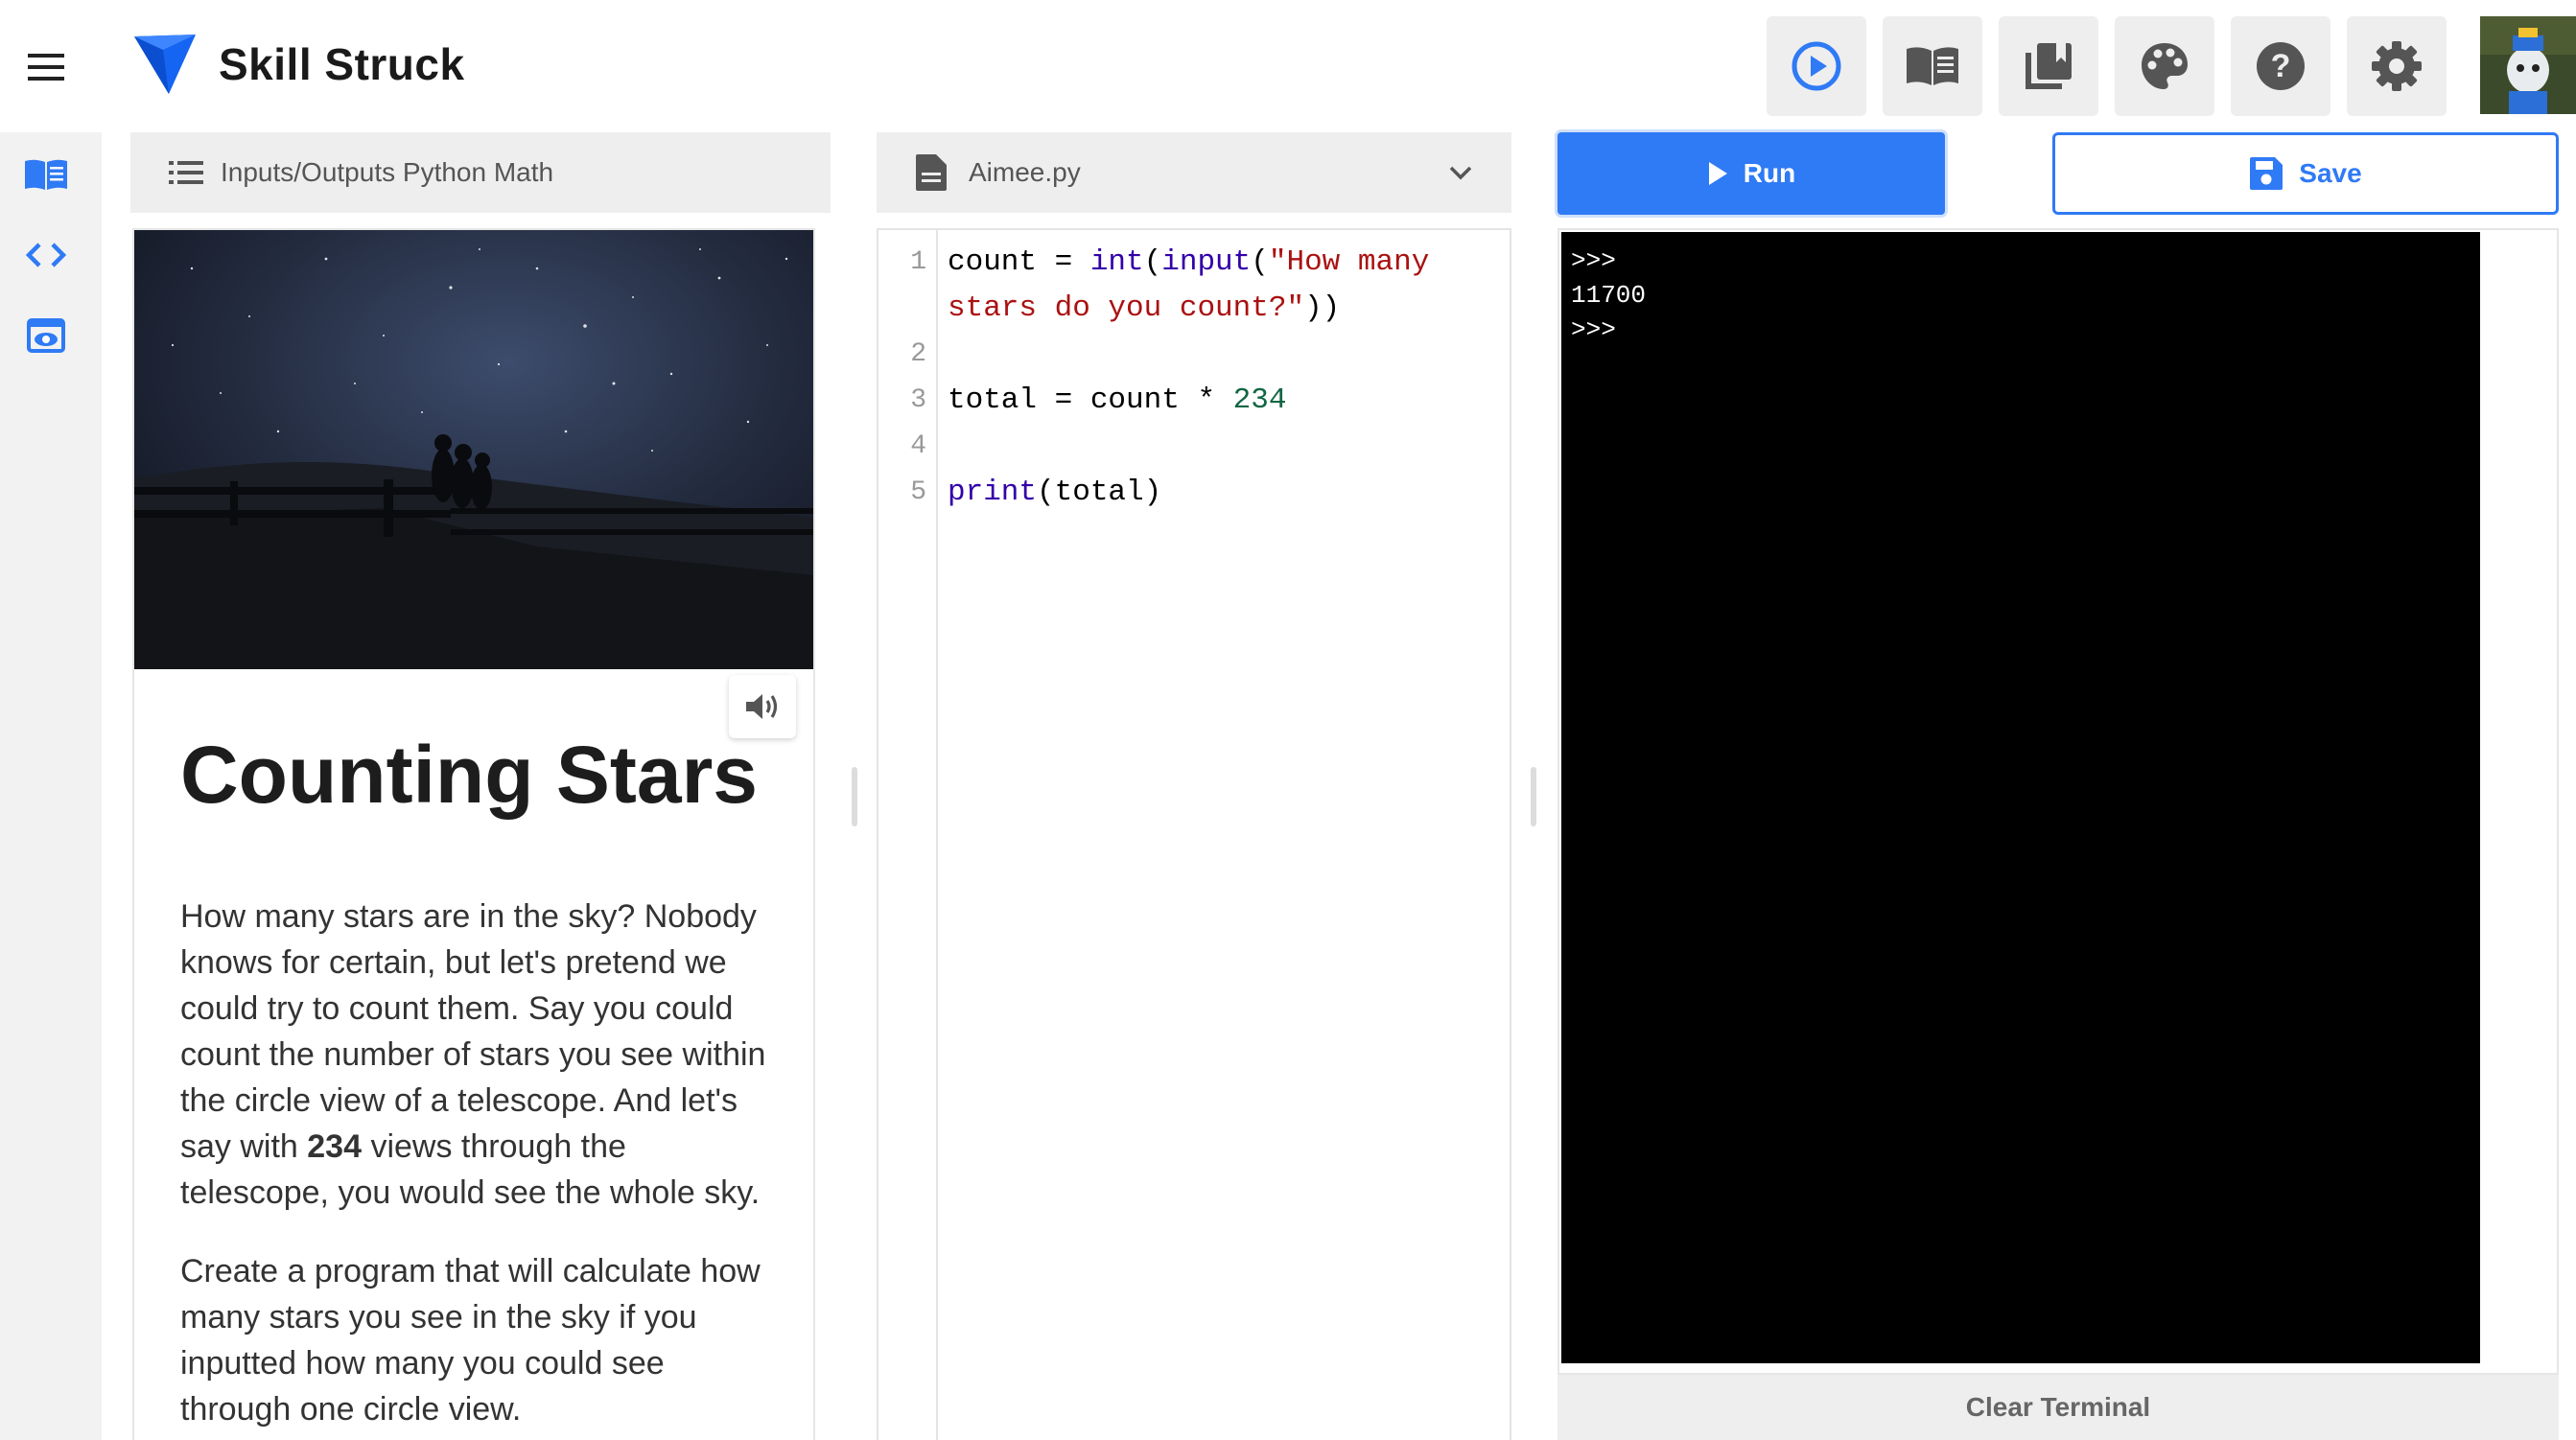  Describe the element at coordinates (931, 172) in the screenshot. I see `file-icon` at that location.